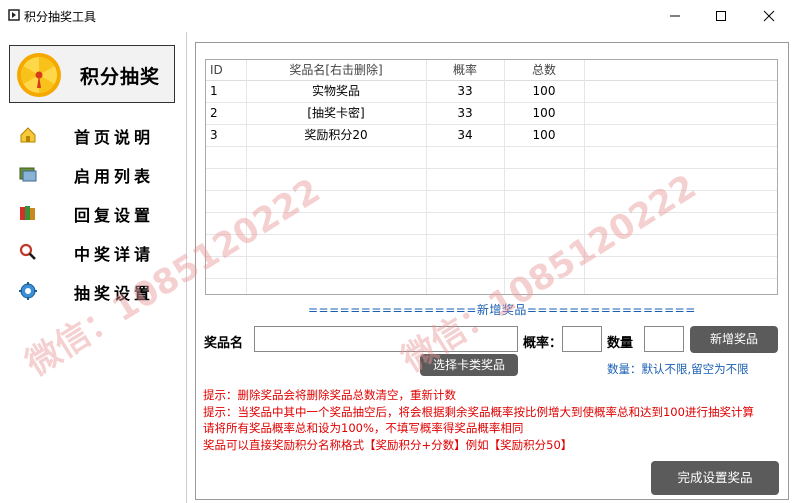 The width and height of the screenshot is (798, 503). Describe the element at coordinates (14, 15) in the screenshot. I see `app-icon` at that location.